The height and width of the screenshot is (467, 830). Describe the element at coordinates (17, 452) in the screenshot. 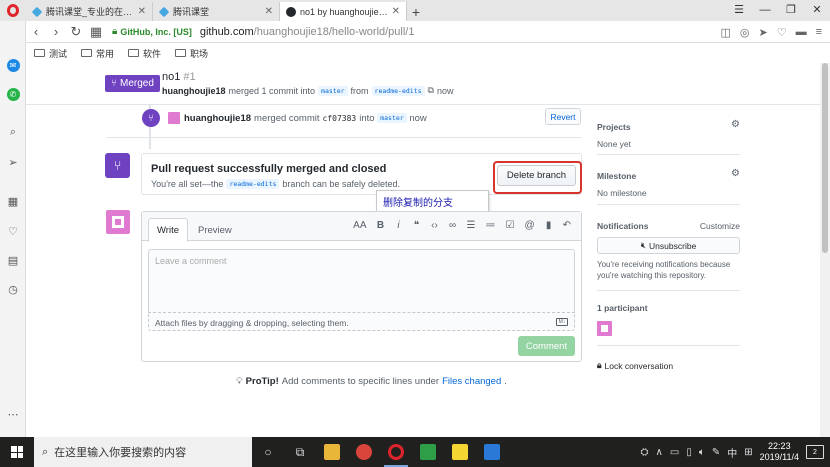

I see `start-button` at that location.